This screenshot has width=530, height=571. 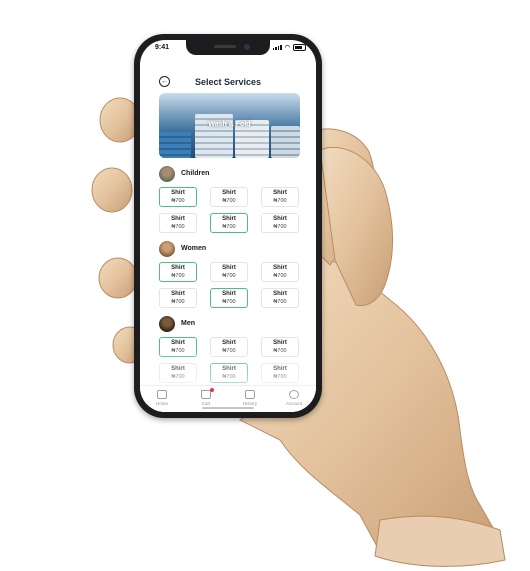 What do you see at coordinates (162, 394) in the screenshot?
I see `home-icon` at bounding box center [162, 394].